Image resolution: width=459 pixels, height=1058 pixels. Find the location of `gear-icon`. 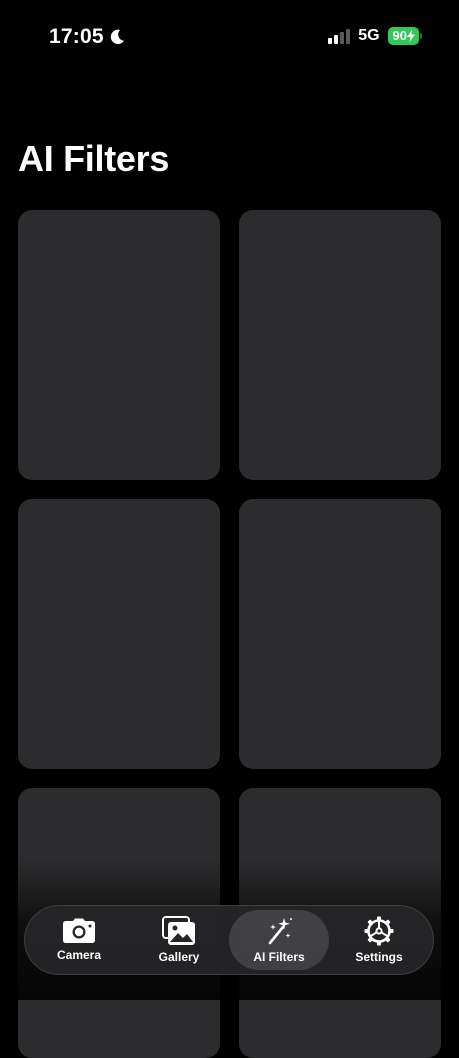

gear-icon is located at coordinates (379, 931).